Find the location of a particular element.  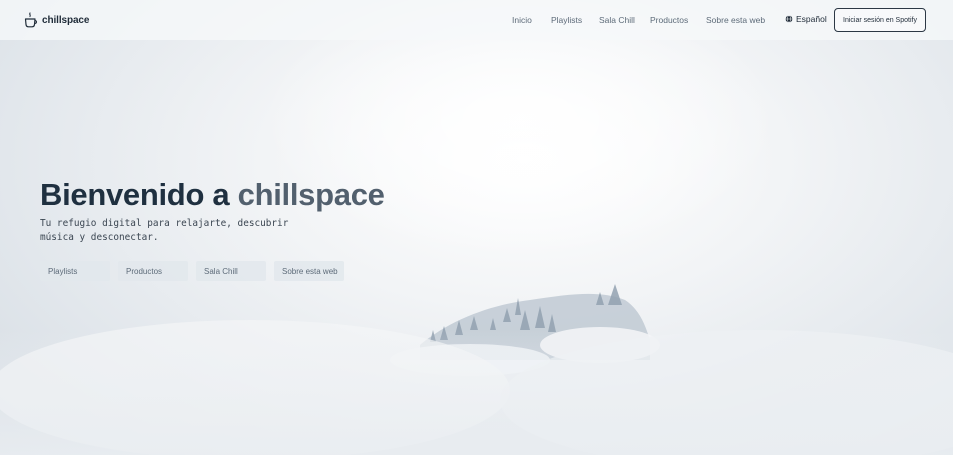

hero-button-sobre-esta-web: Sobre esta web is located at coordinates (309, 271).